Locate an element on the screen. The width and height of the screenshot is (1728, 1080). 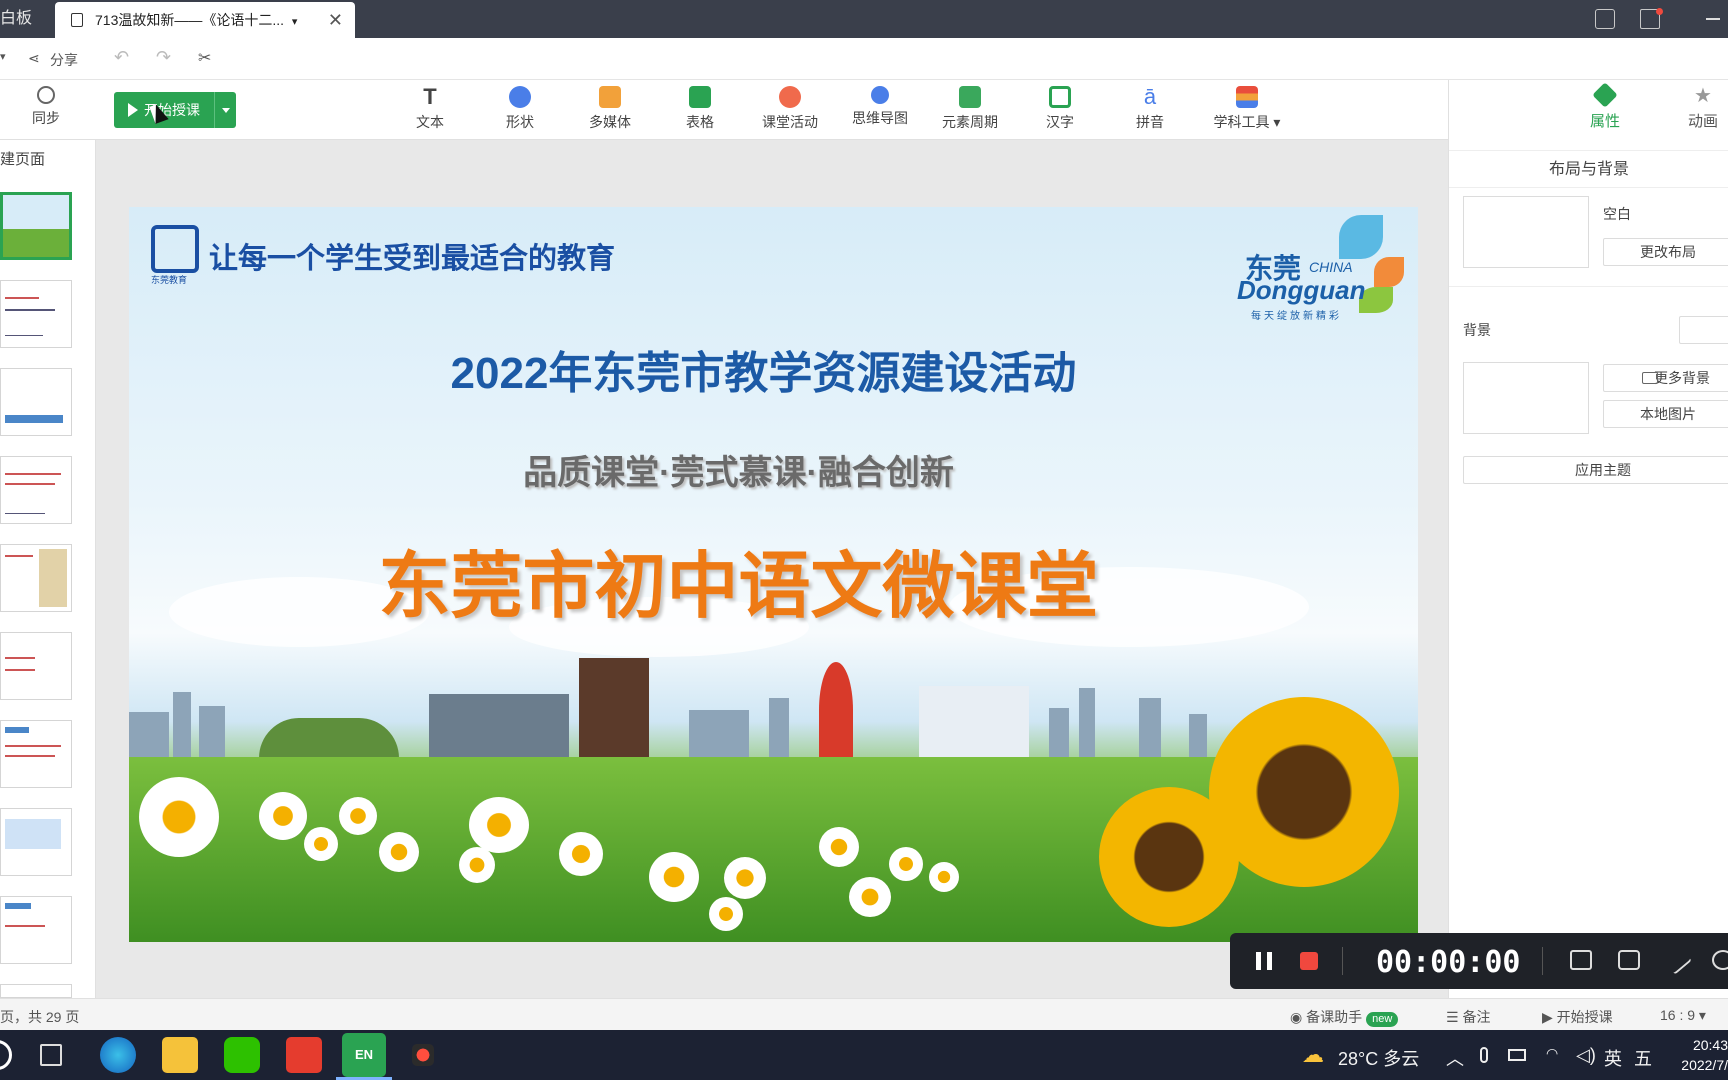
background-label: 背景 is located at coordinates (1477, 330).